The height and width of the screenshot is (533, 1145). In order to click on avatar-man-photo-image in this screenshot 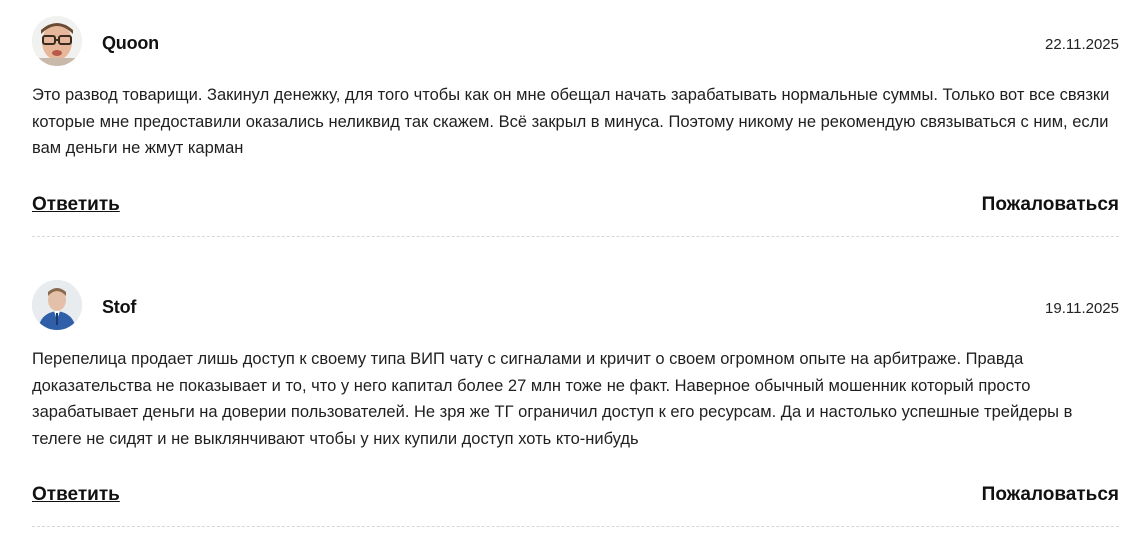, I will do `click(57, 305)`.